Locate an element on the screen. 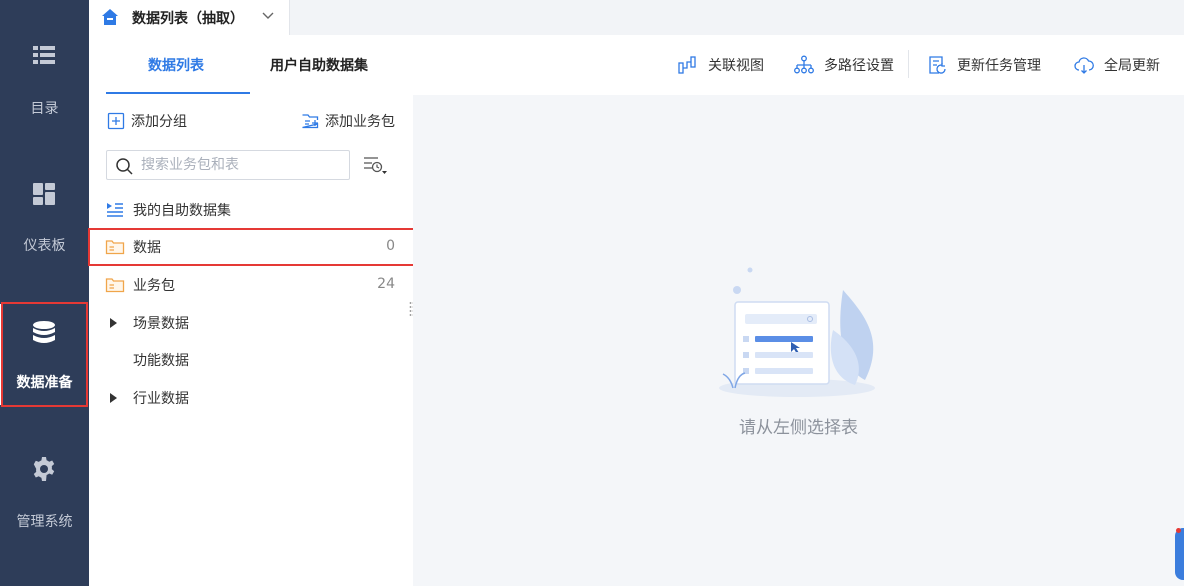  add-business-package-button: 添加业务包 is located at coordinates (348, 121).